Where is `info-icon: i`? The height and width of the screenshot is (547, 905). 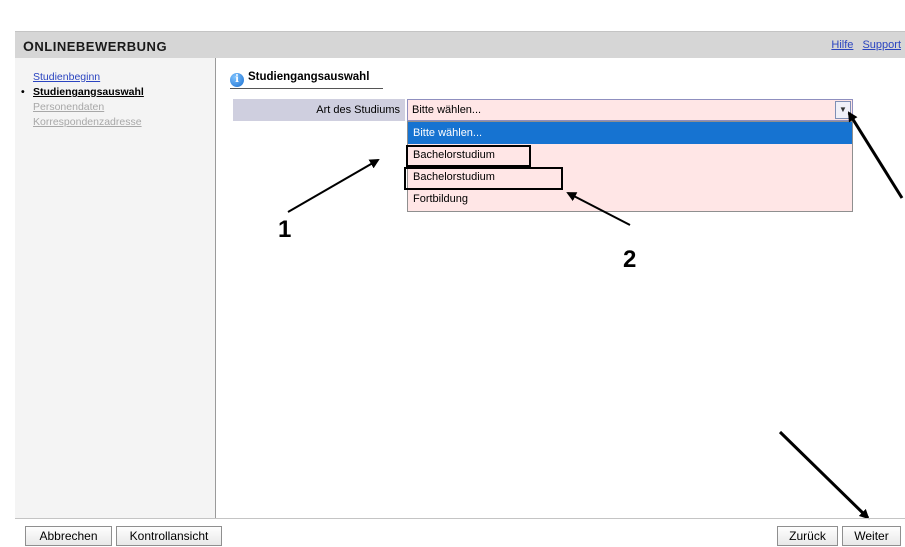 info-icon: i is located at coordinates (237, 80).